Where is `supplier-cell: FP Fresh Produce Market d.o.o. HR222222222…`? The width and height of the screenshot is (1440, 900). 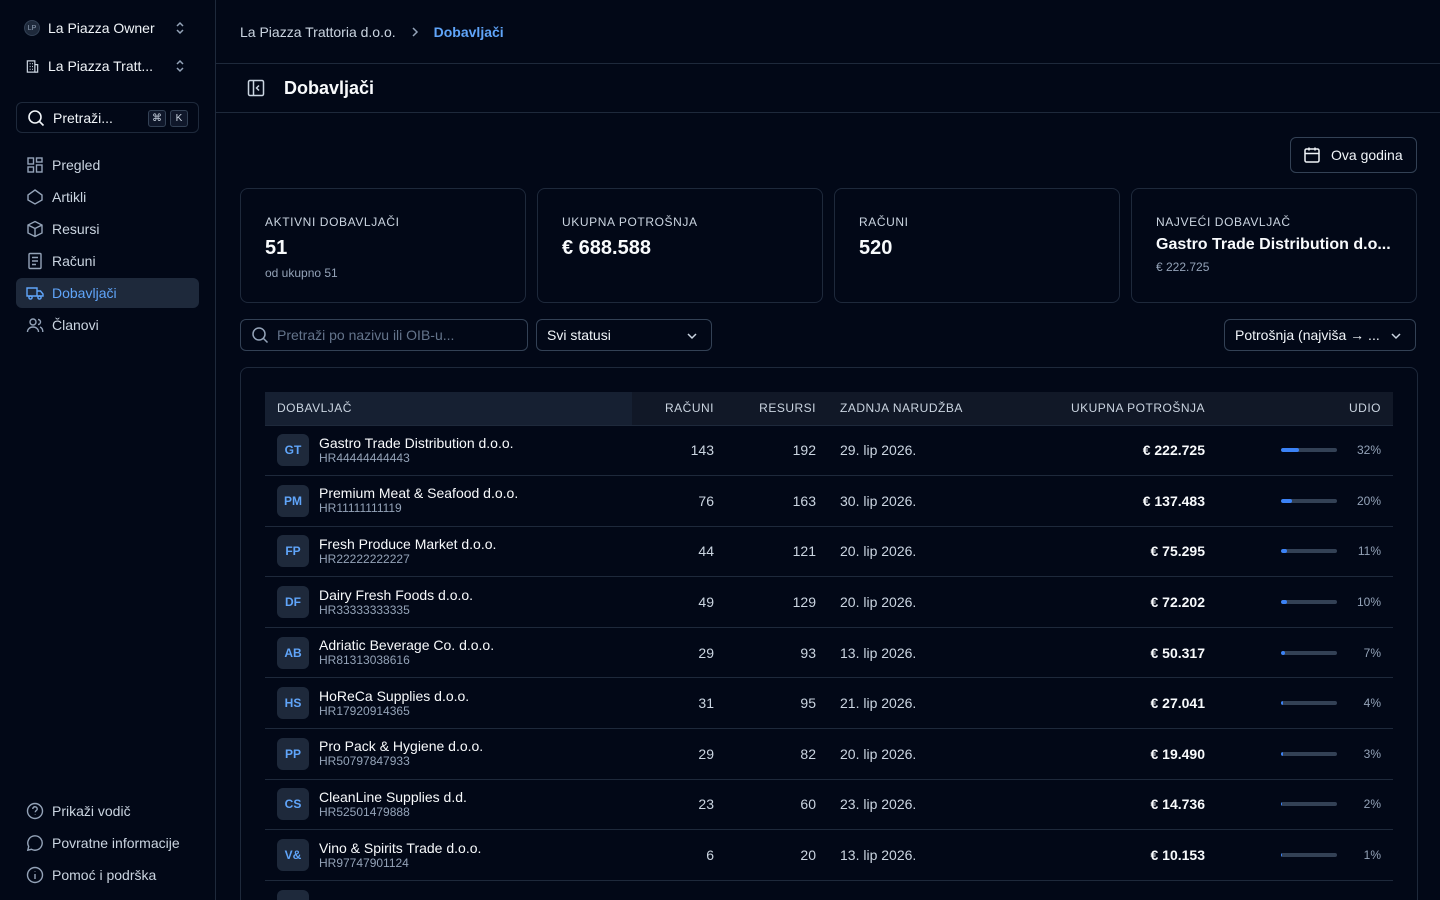
supplier-cell: FP Fresh Produce Market d.o.o. HR222222222… is located at coordinates (448, 551).